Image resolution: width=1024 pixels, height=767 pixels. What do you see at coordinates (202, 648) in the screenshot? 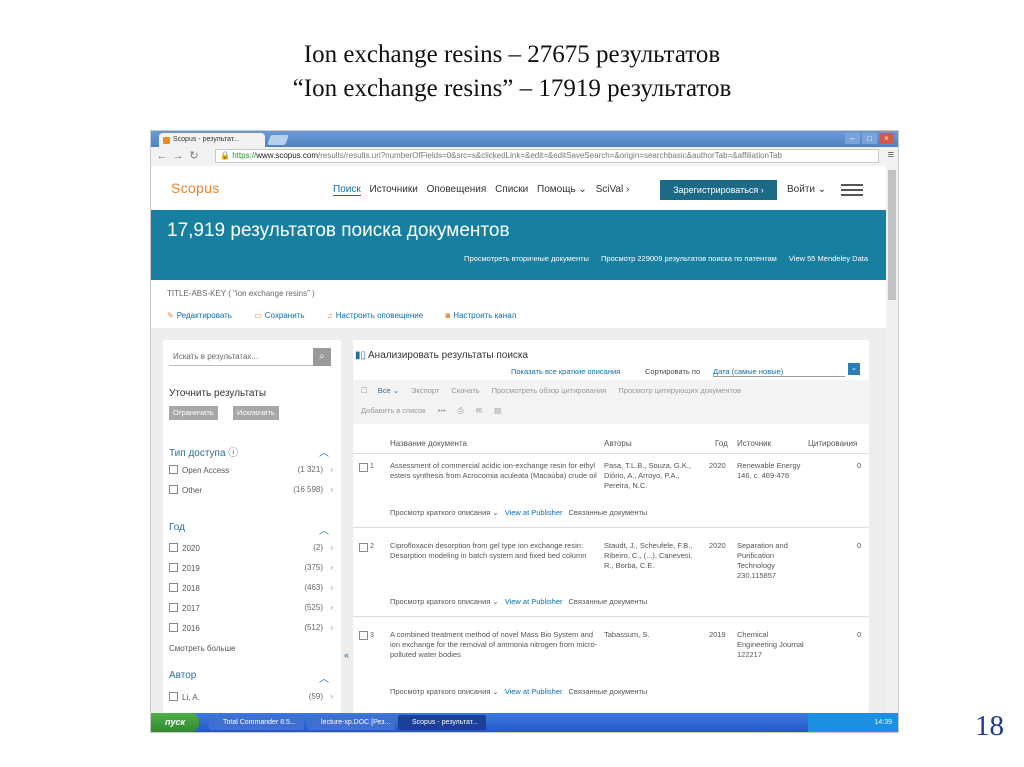
I see `show-more-link: Смотреть больше` at bounding box center [202, 648].